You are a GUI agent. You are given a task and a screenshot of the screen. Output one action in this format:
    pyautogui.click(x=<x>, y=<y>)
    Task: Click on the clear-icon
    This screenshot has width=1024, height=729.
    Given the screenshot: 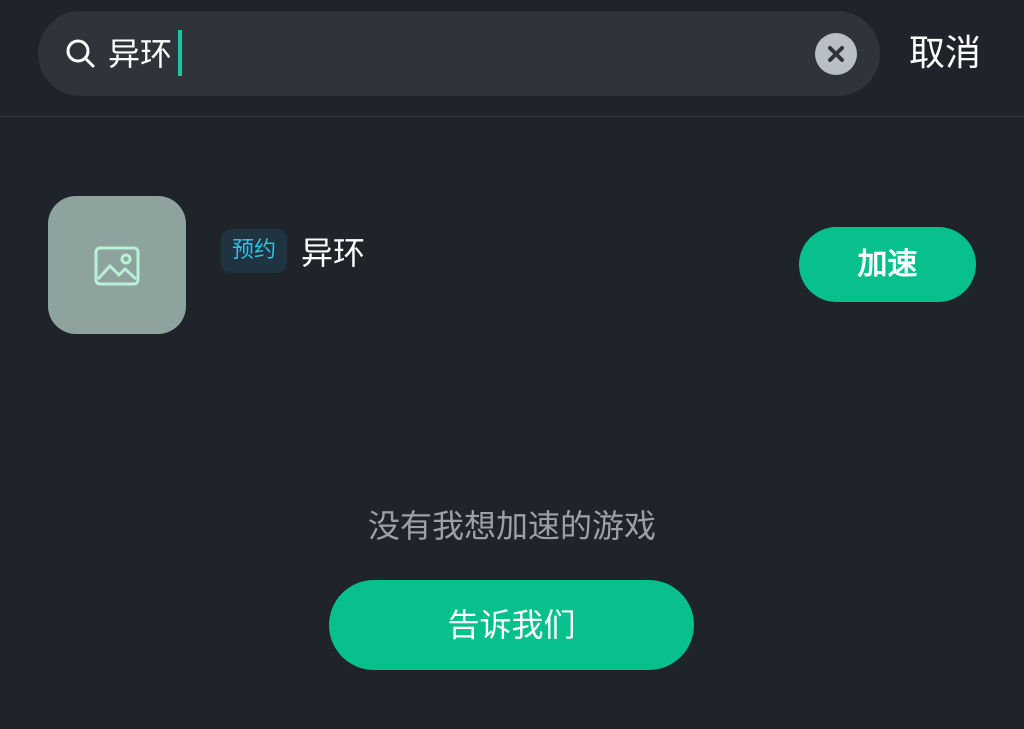 What is the action you would take?
    pyautogui.click(x=836, y=54)
    